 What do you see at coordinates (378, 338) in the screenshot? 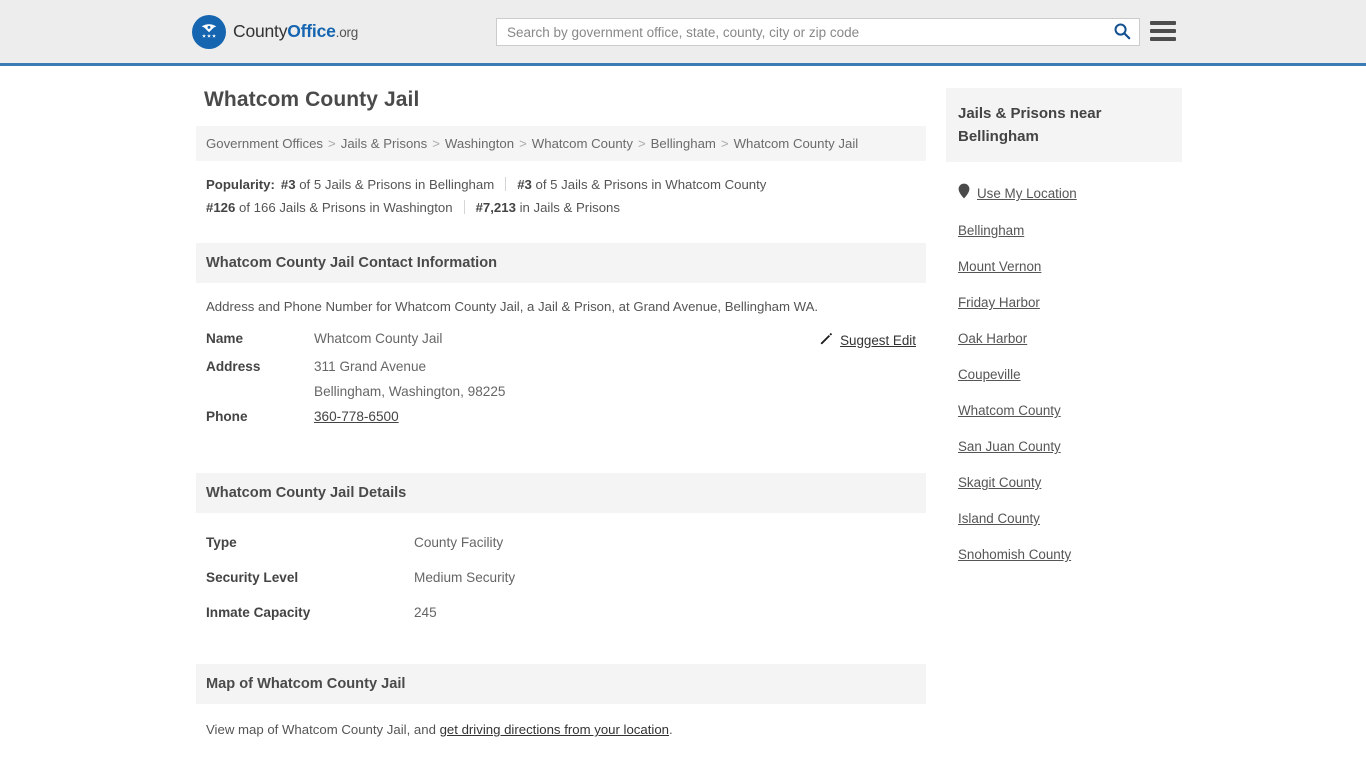
I see `contact-value-name: Whatcom County Jail` at bounding box center [378, 338].